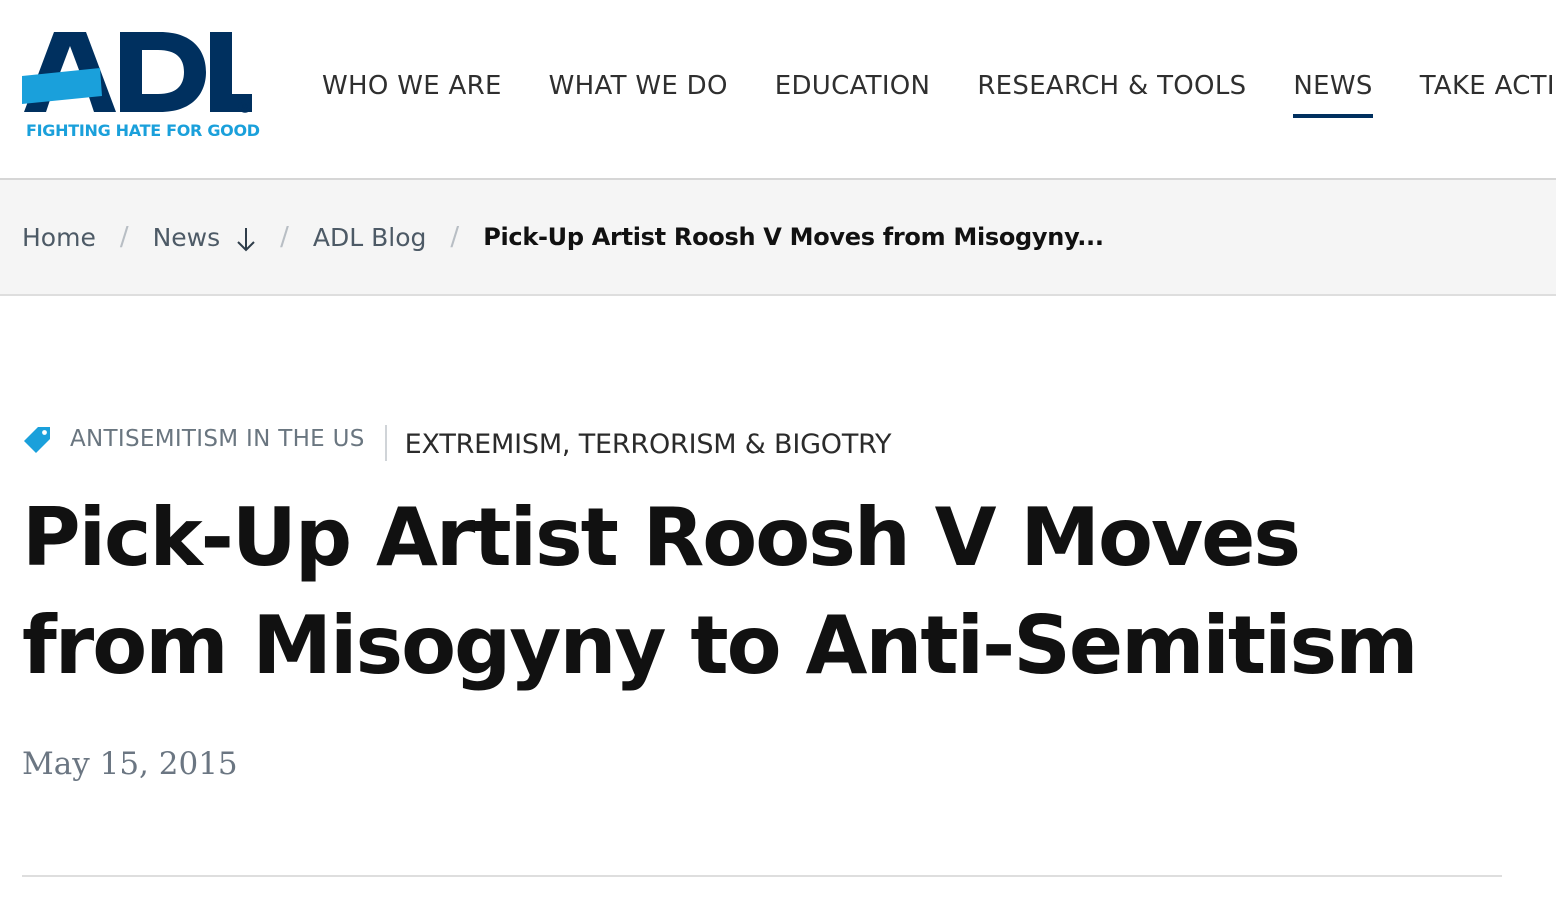  I want to click on nav-who-we-are: WHO WE ARE, so click(412, 92).